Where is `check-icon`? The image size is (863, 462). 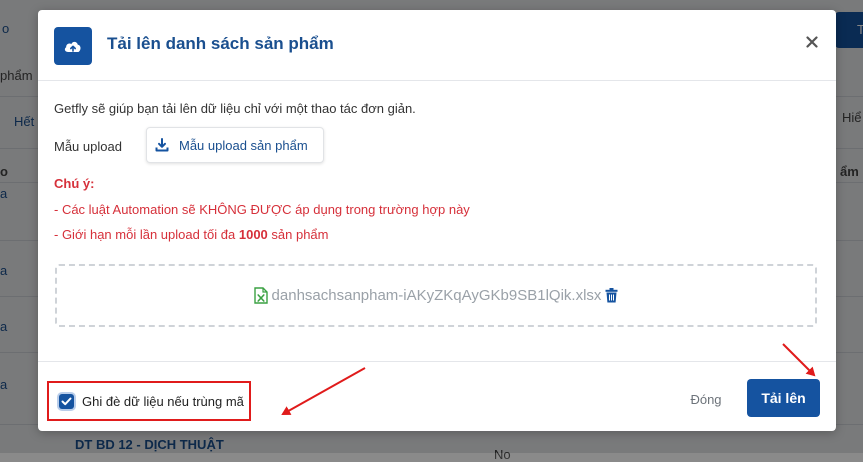
check-icon is located at coordinates (66, 401).